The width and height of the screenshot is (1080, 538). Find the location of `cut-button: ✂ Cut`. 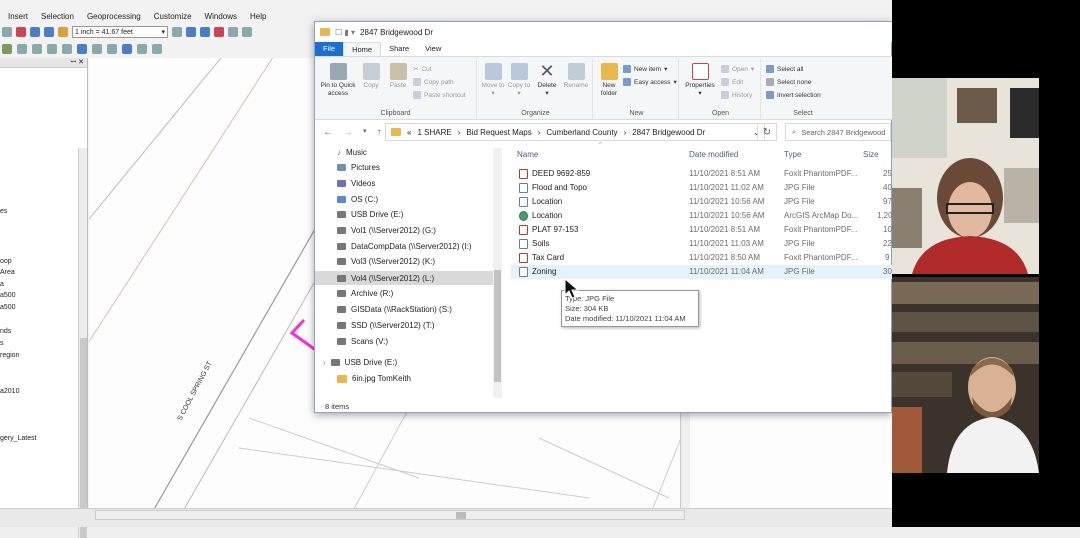

cut-button: ✂ Cut is located at coordinates (422, 69).